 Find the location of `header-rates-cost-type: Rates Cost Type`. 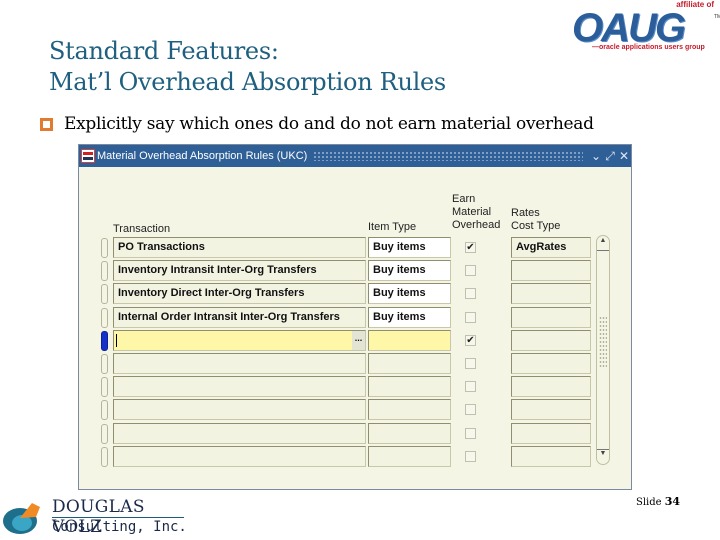

header-rates-cost-type: Rates Cost Type is located at coordinates (535, 220).